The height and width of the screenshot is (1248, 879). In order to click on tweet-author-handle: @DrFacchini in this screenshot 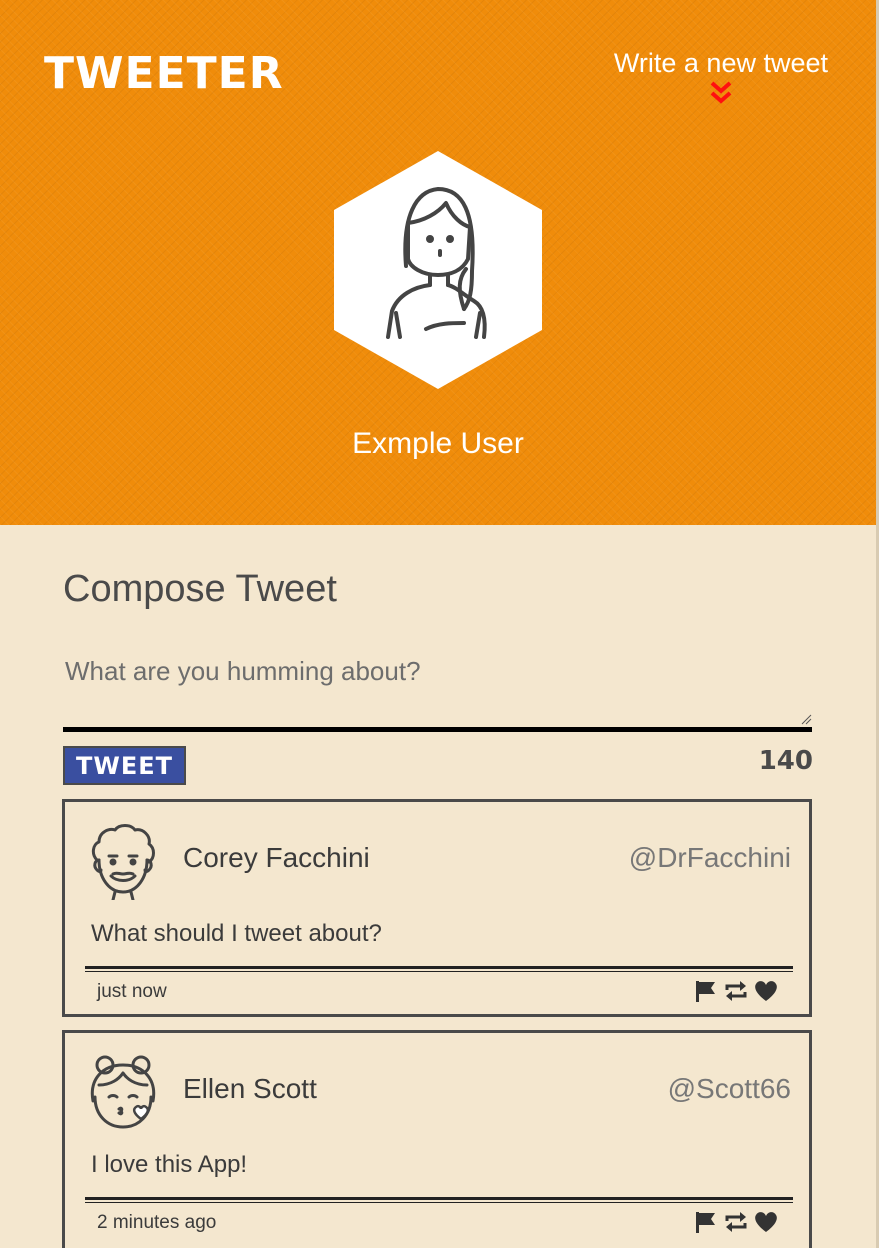, I will do `click(709, 857)`.